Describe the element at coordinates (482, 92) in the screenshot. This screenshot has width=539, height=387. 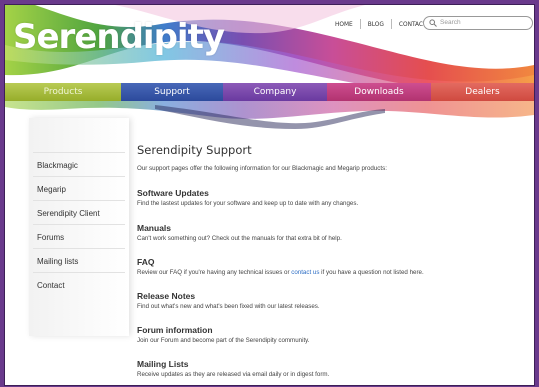
I see `menu-dealers: Dealers` at that location.